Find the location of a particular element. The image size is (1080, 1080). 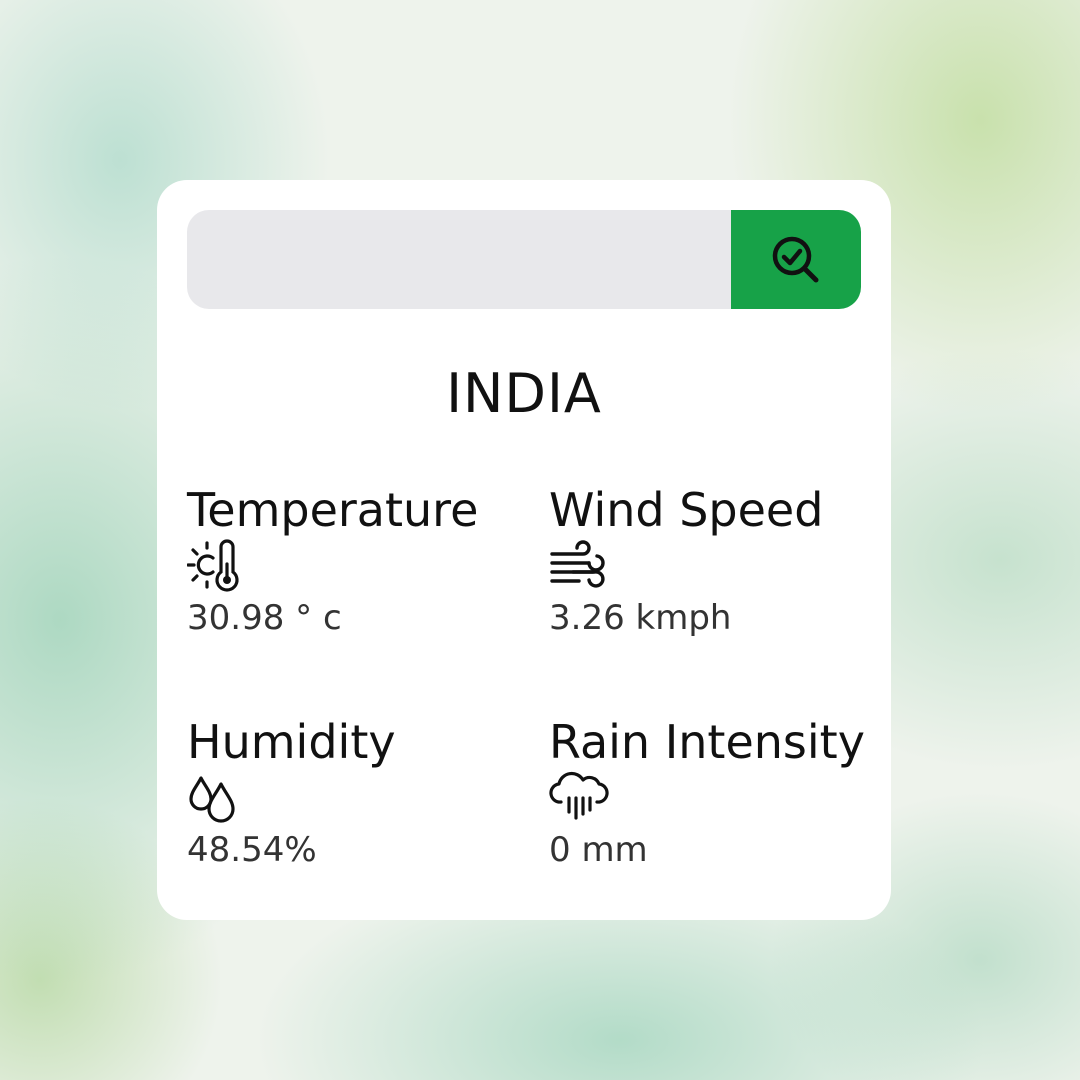

search-input is located at coordinates (459, 259).